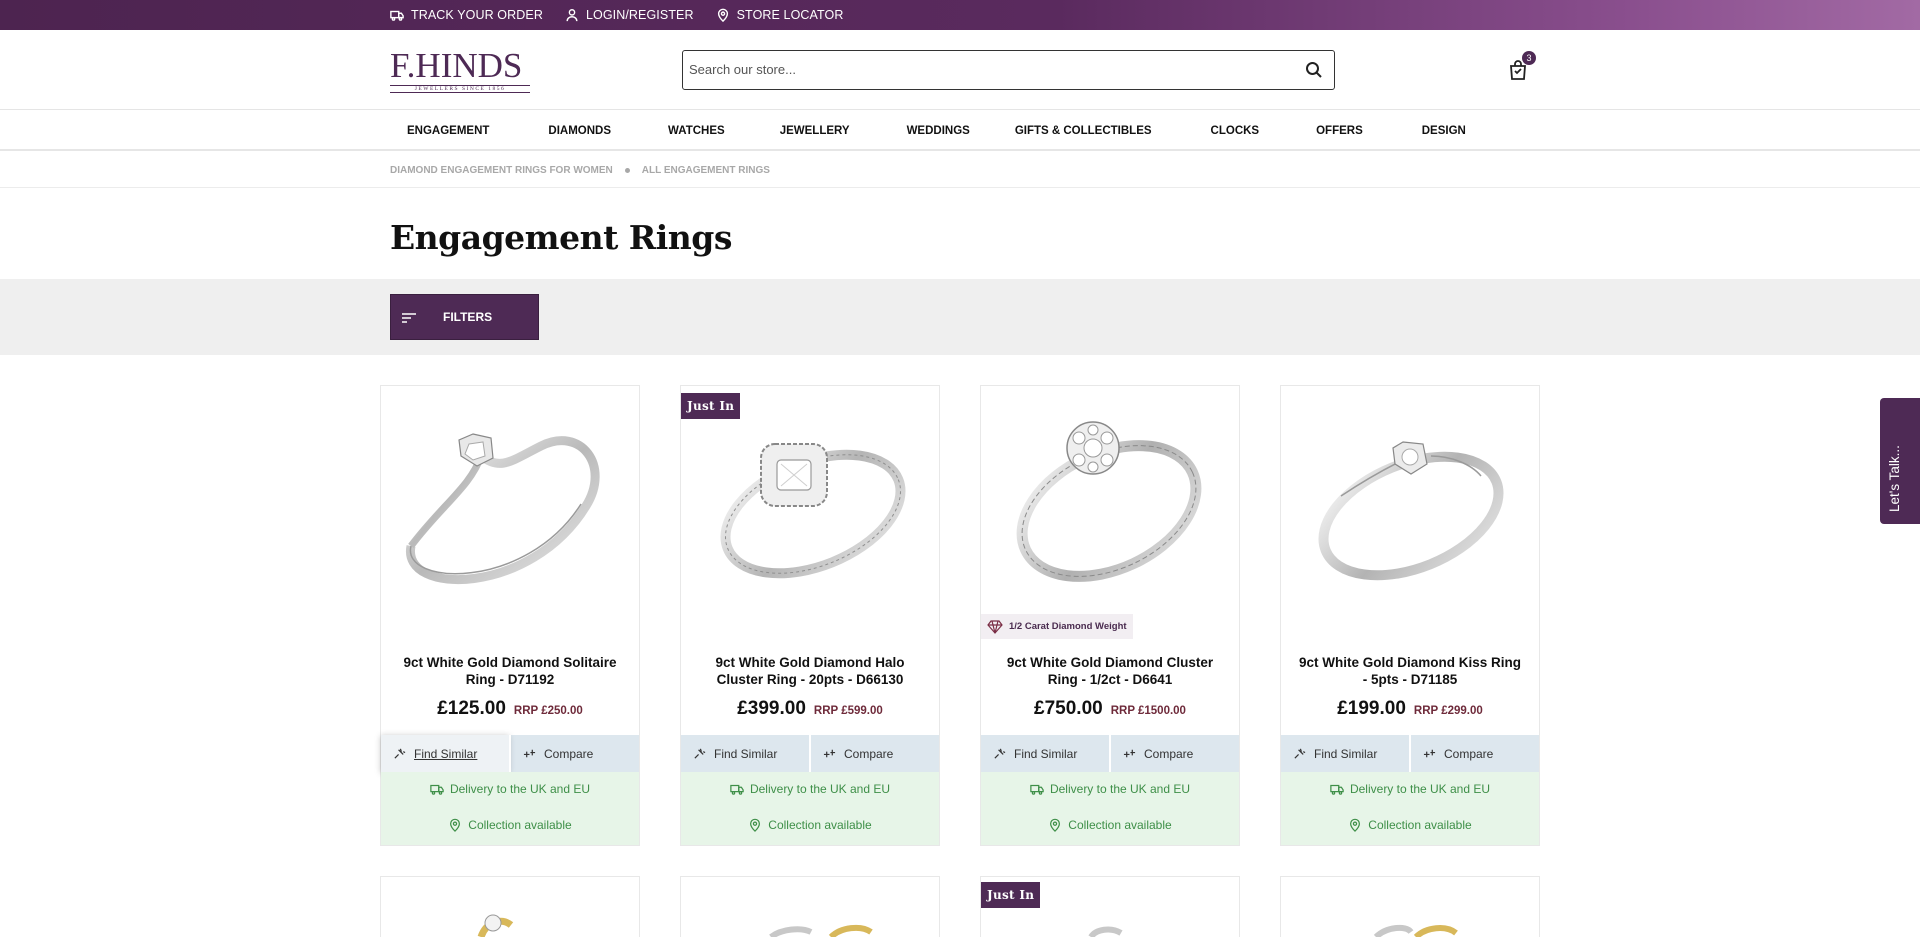 Image resolution: width=1920 pixels, height=937 pixels. Describe the element at coordinates (685, 131) in the screenshot. I see `nav-item-watches: WATCHES` at that location.